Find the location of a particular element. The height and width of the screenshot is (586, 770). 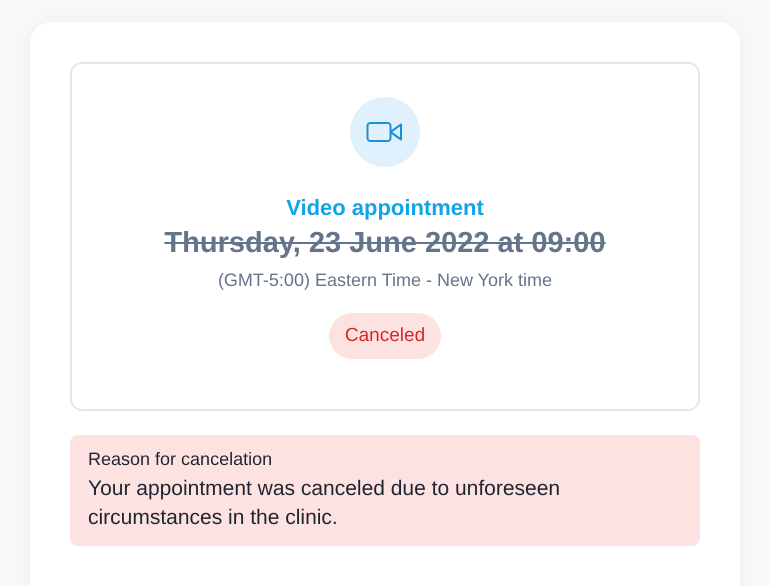

reason-text: Your appointment was canceled due to unforeseen circumstances in the clinic. is located at coordinates (325, 503).